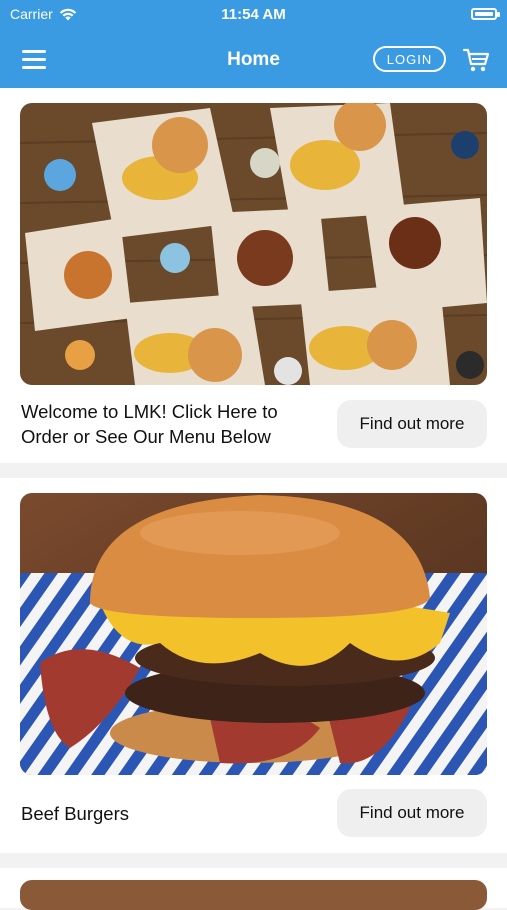 Image resolution: width=507 pixels, height=910 pixels. I want to click on category-title: Beef Burgers, so click(75, 813).